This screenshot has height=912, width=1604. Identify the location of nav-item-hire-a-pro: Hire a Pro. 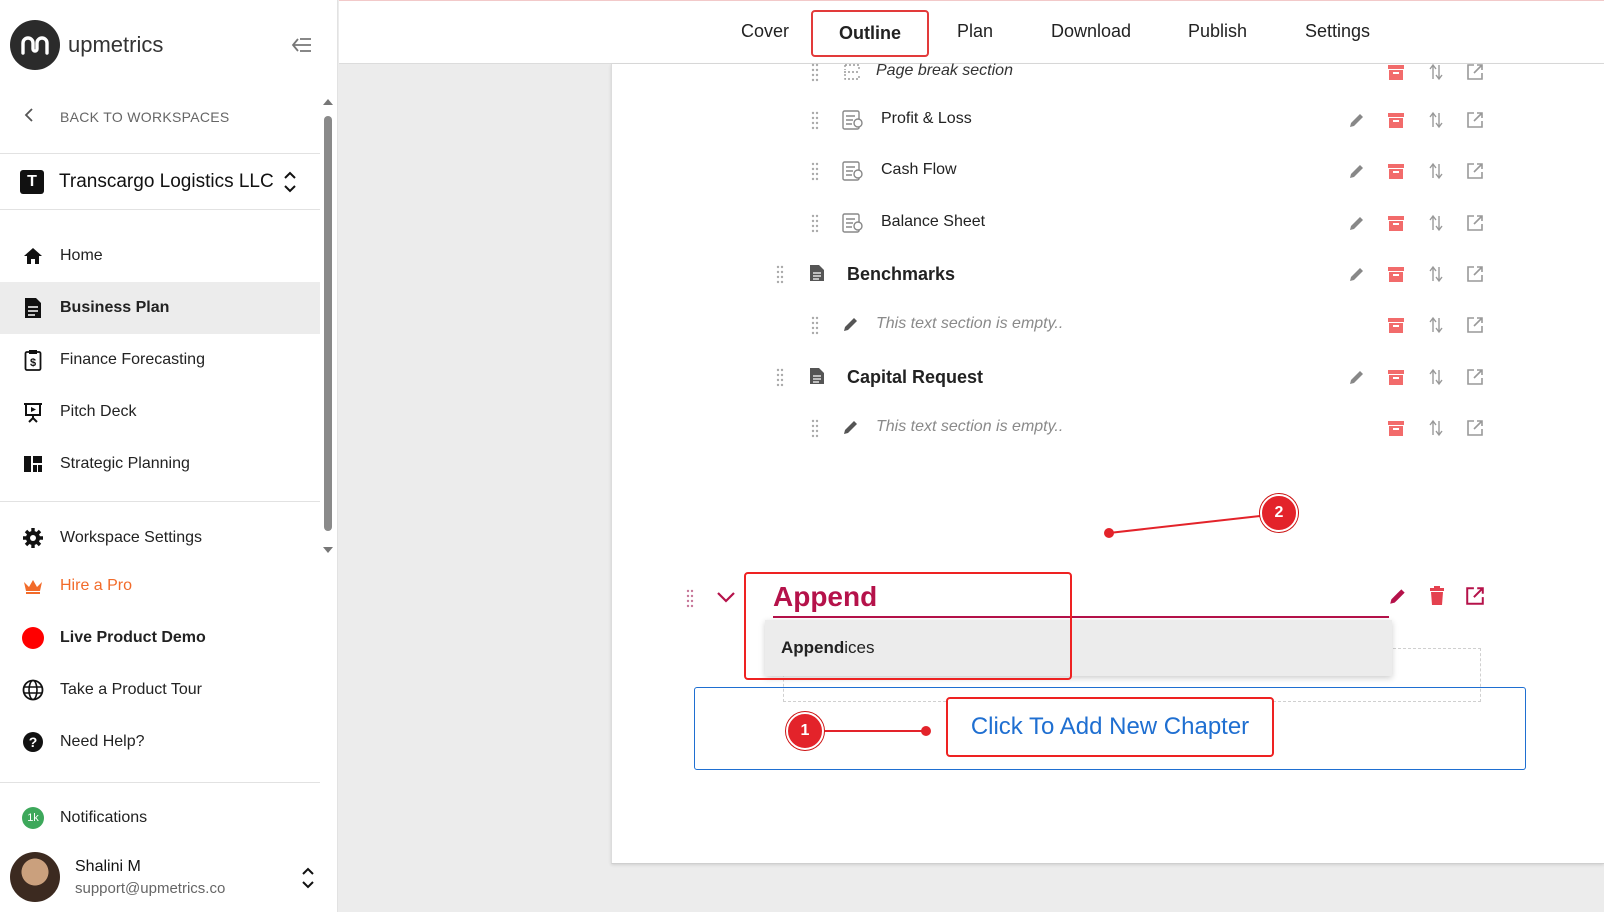
(160, 586).